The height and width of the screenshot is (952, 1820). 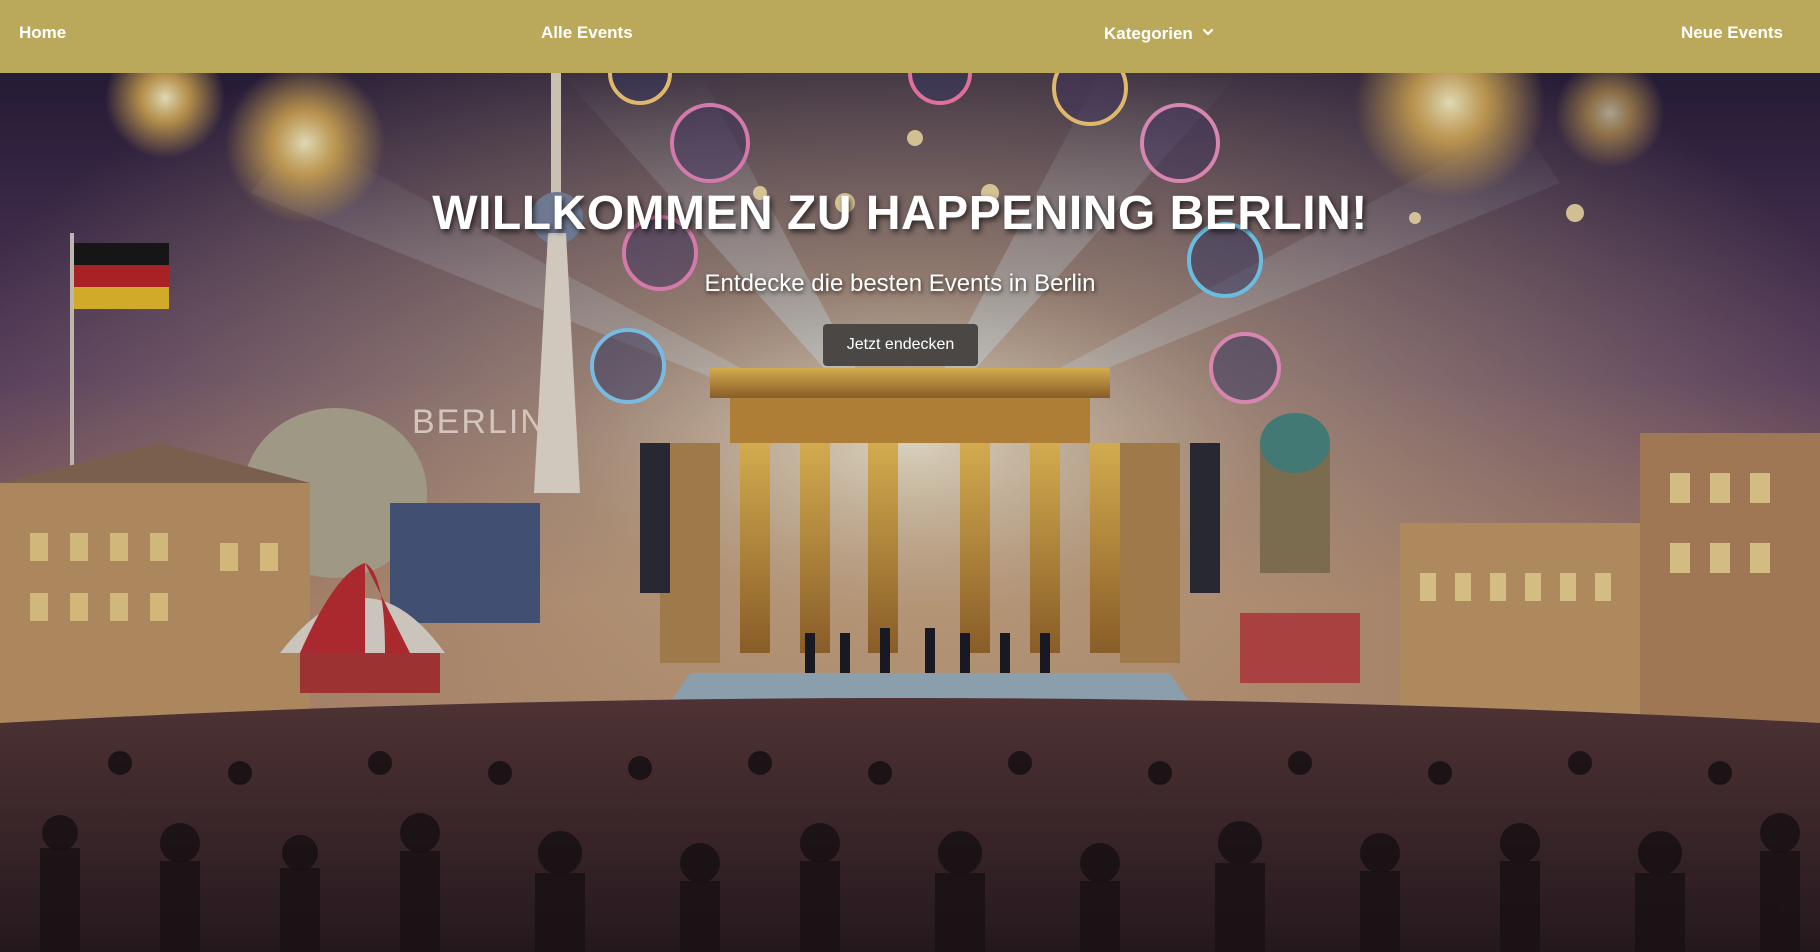 I want to click on nav-categories-dropdown: Kategorien, so click(x=1159, y=34).